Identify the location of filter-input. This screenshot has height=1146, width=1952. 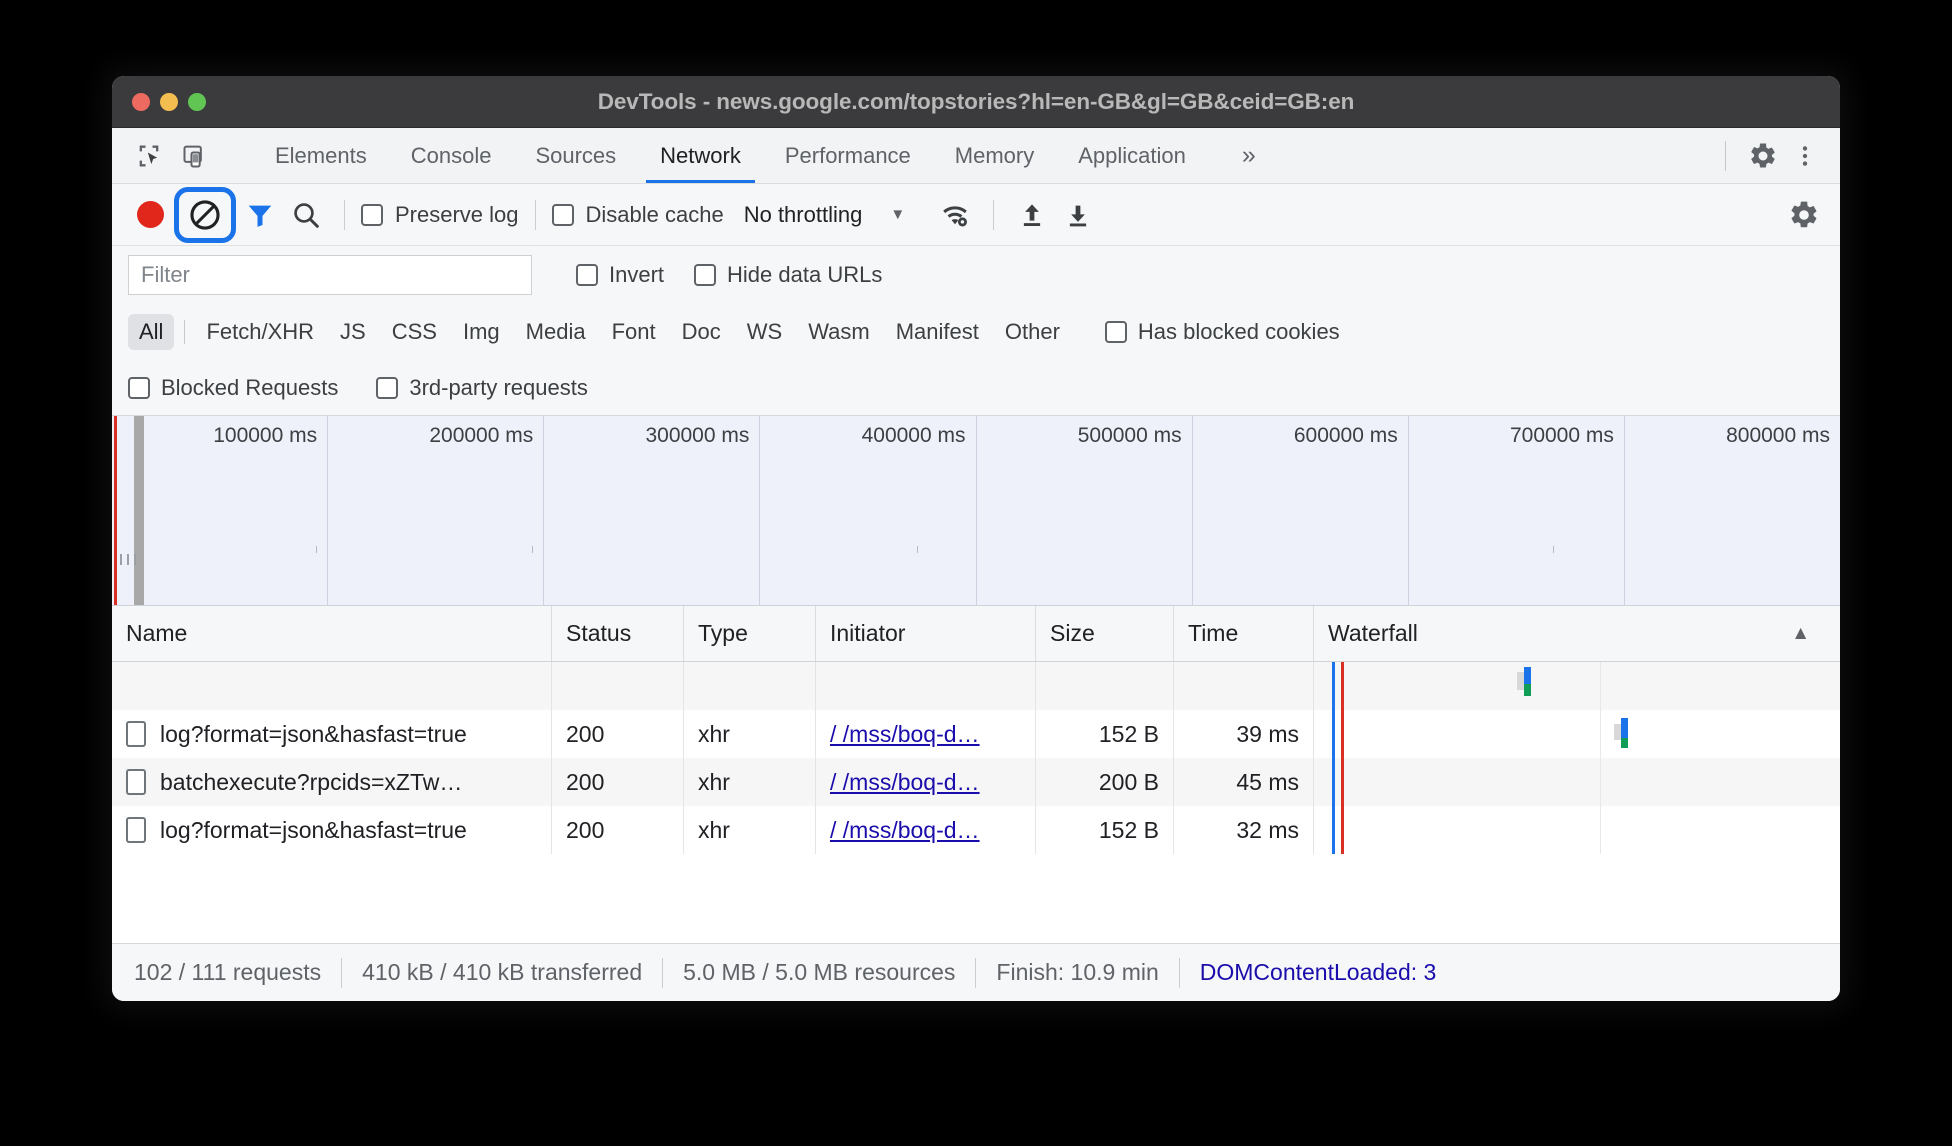
(330, 275).